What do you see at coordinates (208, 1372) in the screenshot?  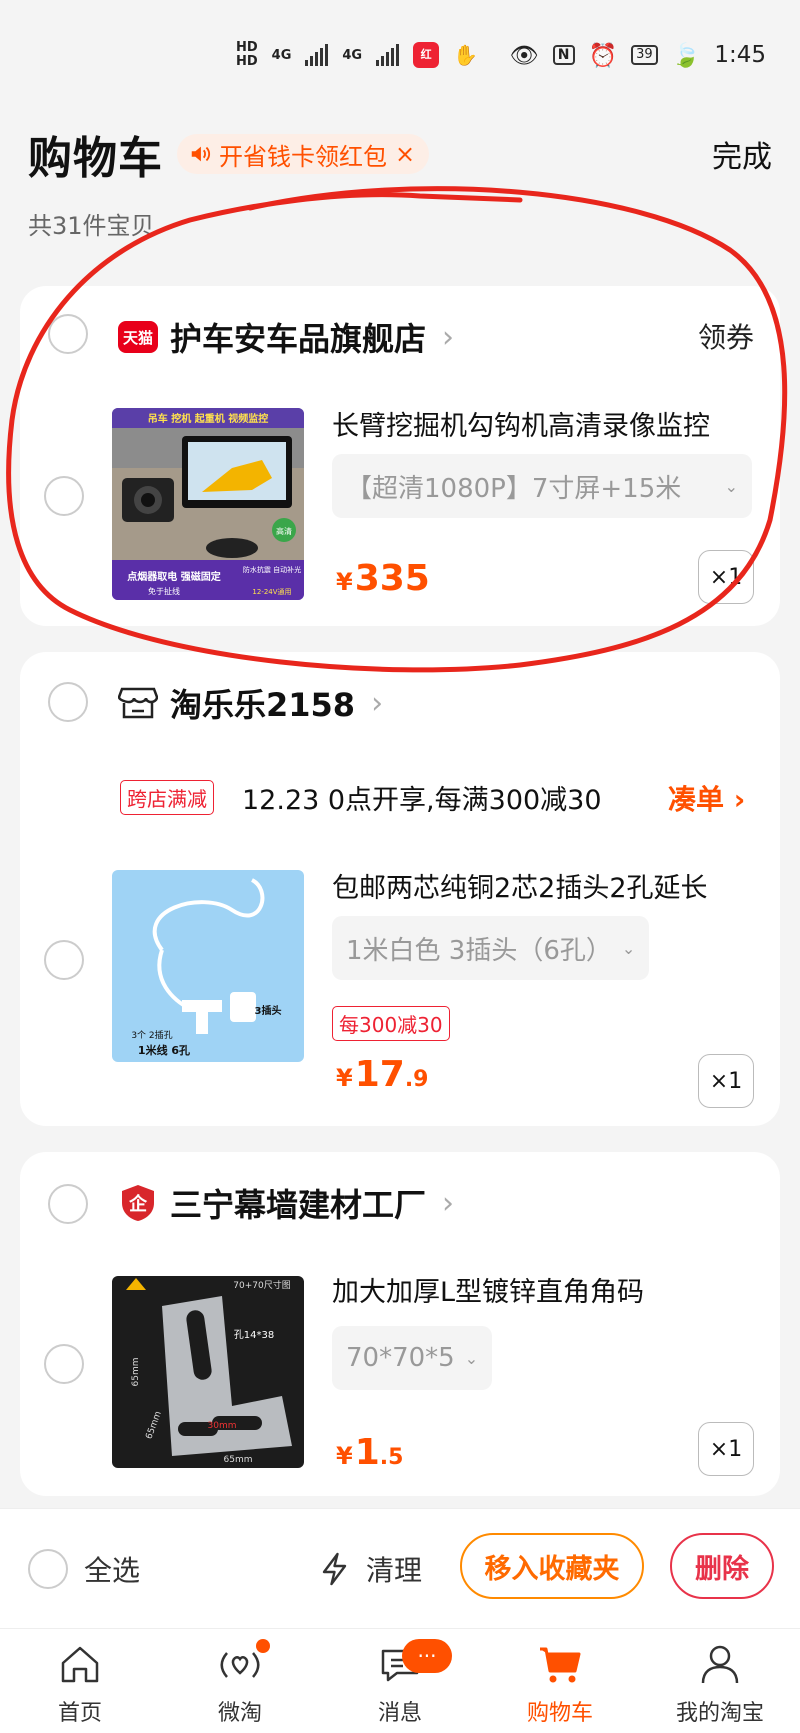 I see `product-image: 70+70尺寸图 孔14*38 65mm 65mm 30mm 65mm` at bounding box center [208, 1372].